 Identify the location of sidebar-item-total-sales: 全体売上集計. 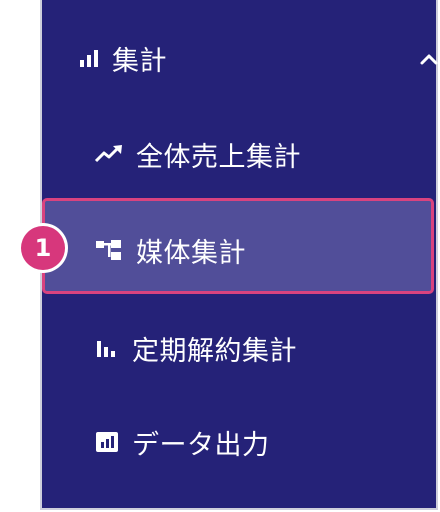
(241, 154).